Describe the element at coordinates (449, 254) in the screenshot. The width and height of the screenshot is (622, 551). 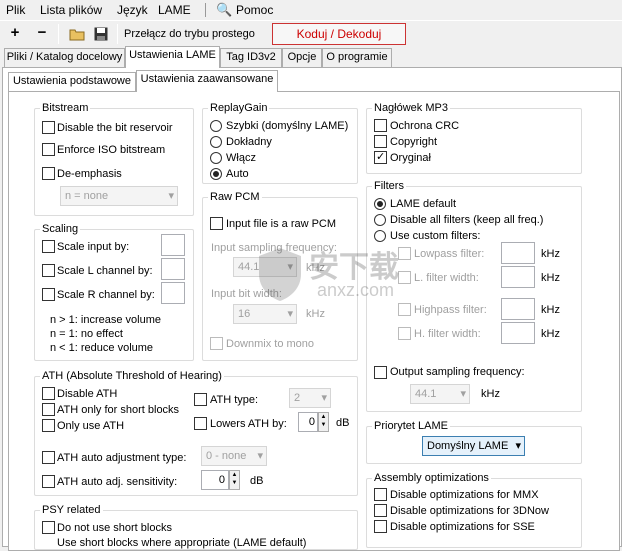
I see `lowpass-label: Lowpass filter:` at that location.